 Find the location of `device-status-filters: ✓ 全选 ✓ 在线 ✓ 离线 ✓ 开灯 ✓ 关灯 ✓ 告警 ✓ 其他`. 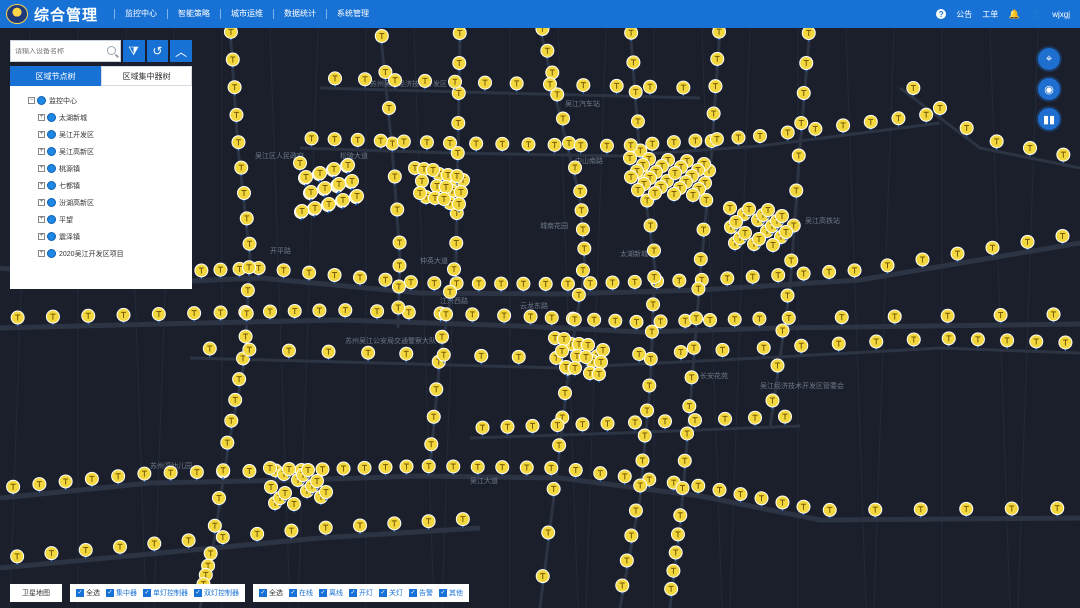

device-status-filters: ✓ 全选 ✓ 在线 ✓ 离线 ✓ 开灯 ✓ 关灯 ✓ 告警 ✓ 其他 is located at coordinates (361, 593).